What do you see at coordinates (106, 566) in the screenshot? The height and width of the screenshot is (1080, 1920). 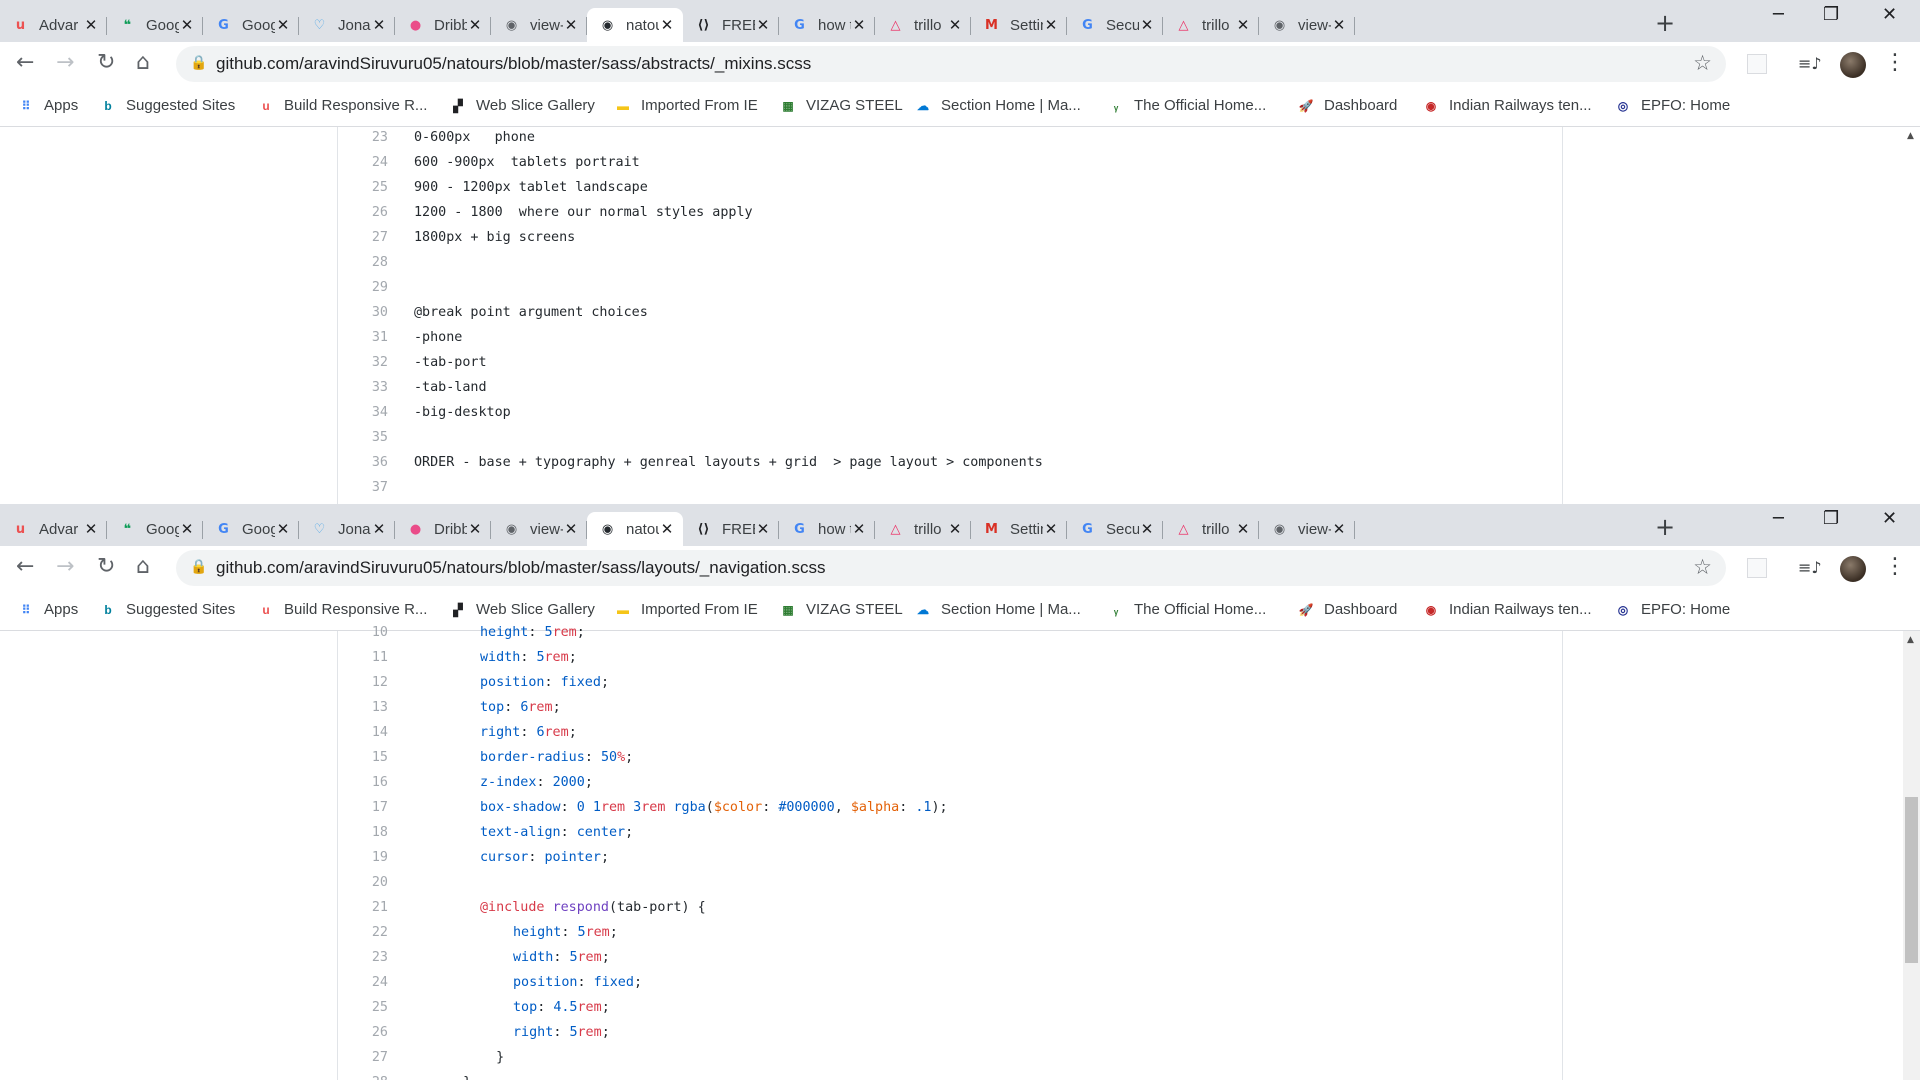 I see `reload-button: ↻` at bounding box center [106, 566].